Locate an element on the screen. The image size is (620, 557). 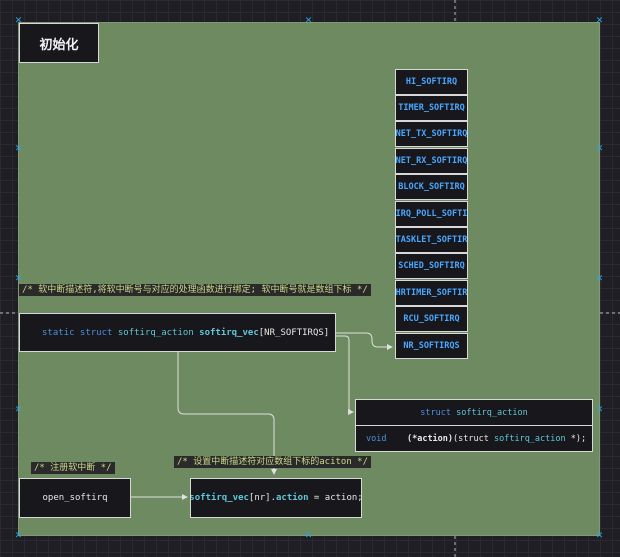
vec-decl-keyword: static struct is located at coordinates (77, 332).